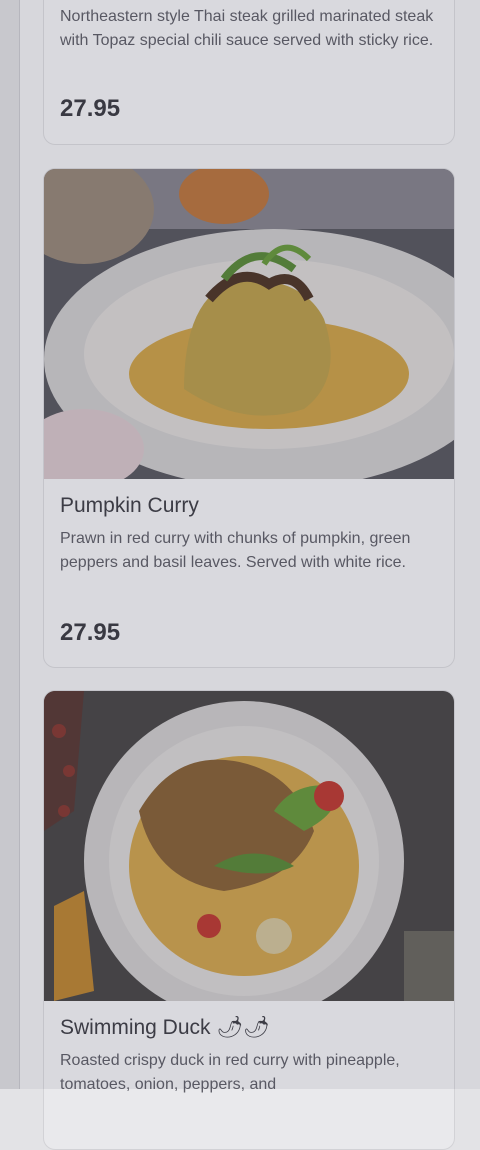 The width and height of the screenshot is (480, 1150). What do you see at coordinates (10, 544) in the screenshot?
I see `side-rail` at bounding box center [10, 544].